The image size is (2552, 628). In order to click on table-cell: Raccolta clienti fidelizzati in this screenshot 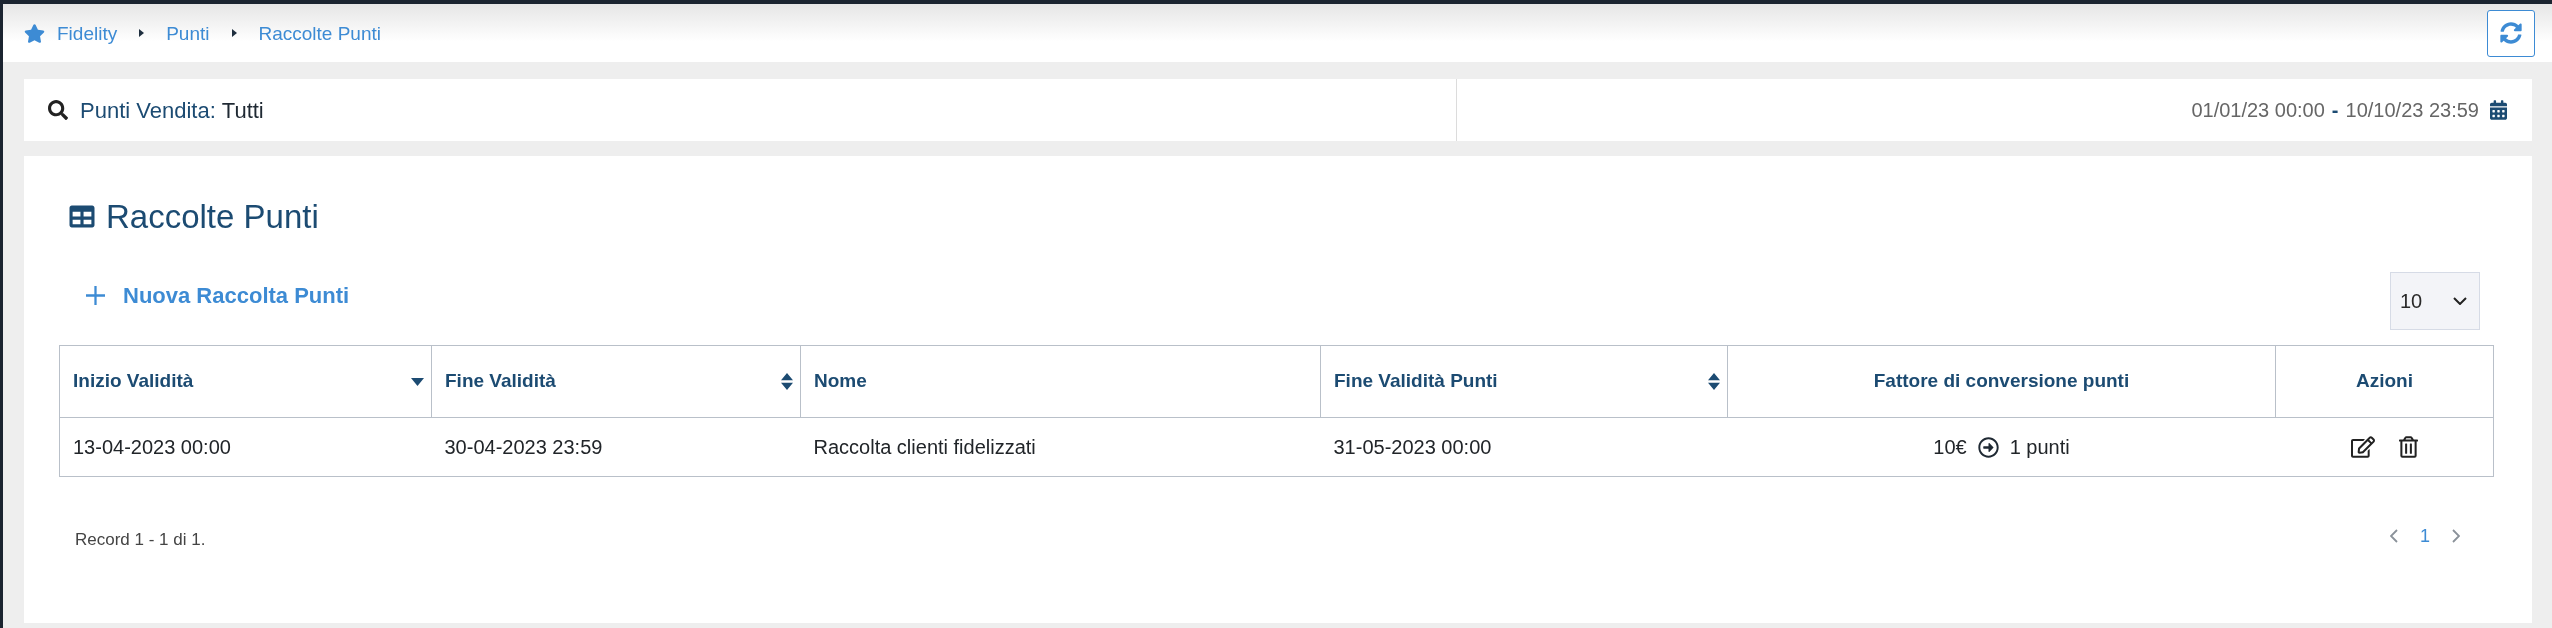, I will do `click(1060, 447)`.